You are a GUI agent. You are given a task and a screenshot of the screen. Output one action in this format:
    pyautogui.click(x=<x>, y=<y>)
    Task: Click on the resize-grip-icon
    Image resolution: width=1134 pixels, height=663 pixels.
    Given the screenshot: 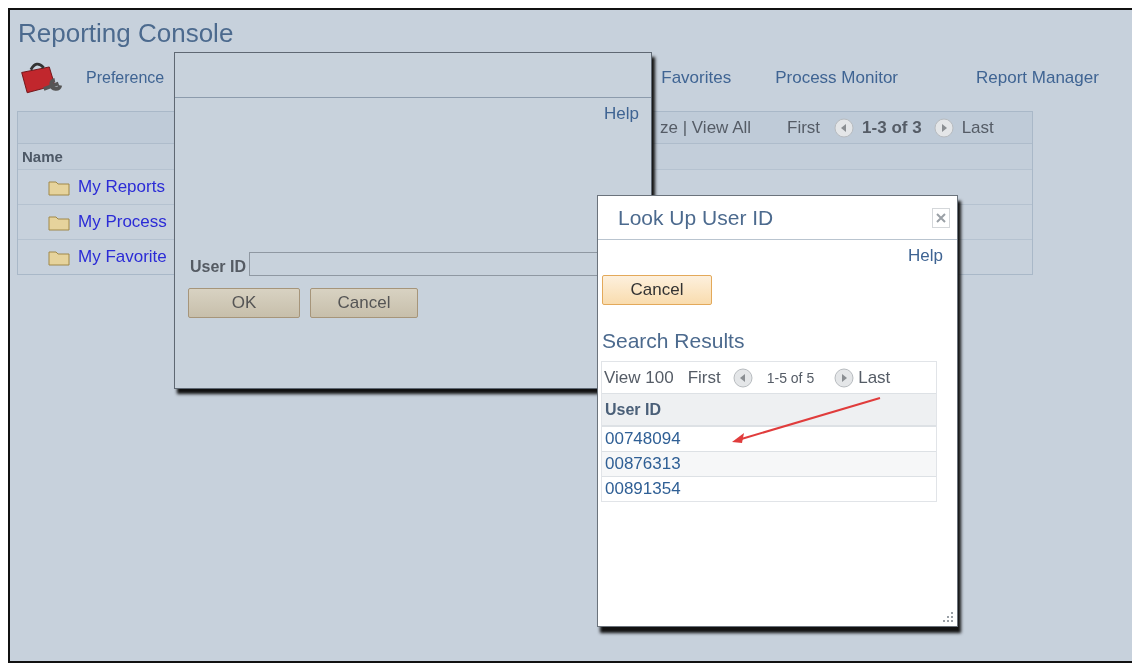 What is the action you would take?
    pyautogui.click(x=948, y=617)
    